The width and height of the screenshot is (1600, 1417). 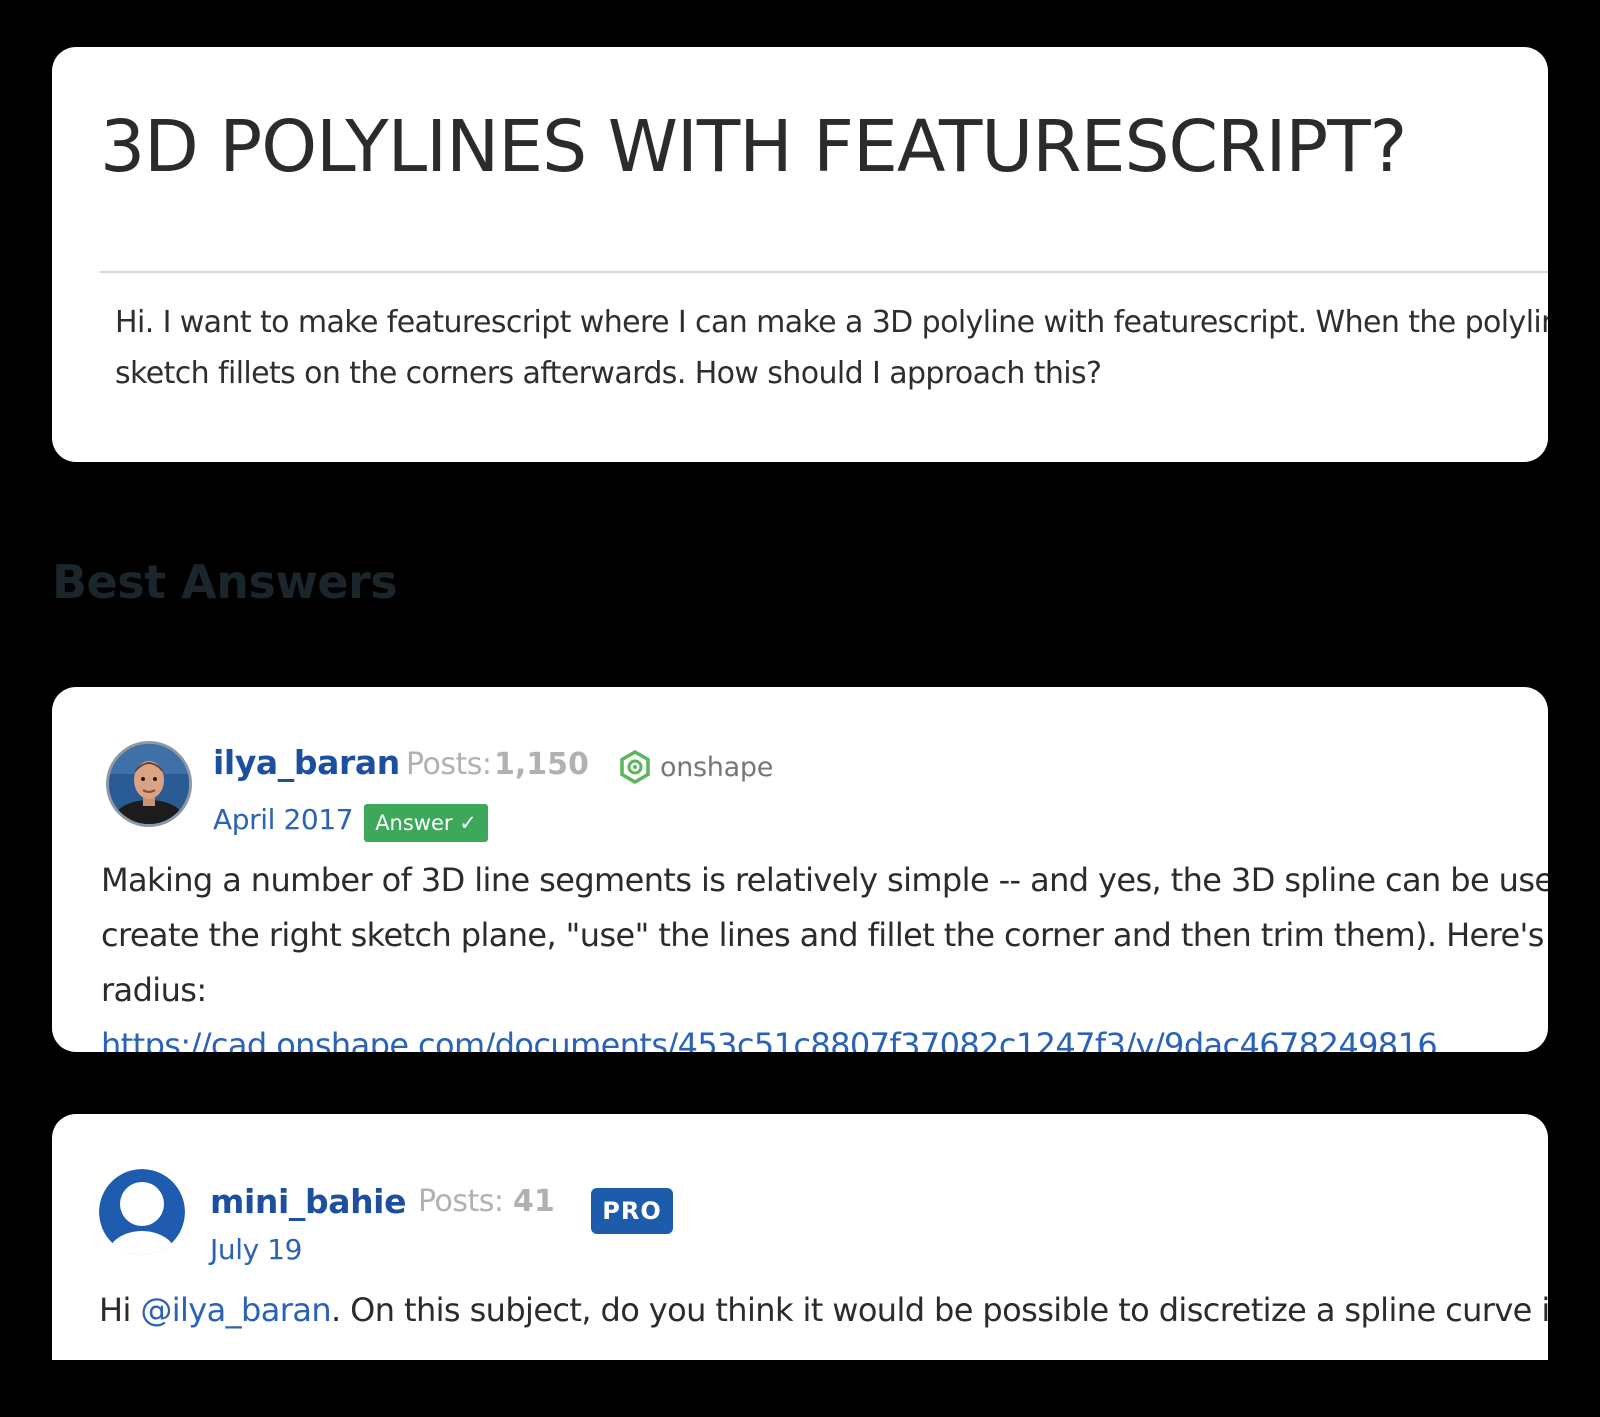 I want to click on default-user-avatar-icon, so click(x=142, y=1212).